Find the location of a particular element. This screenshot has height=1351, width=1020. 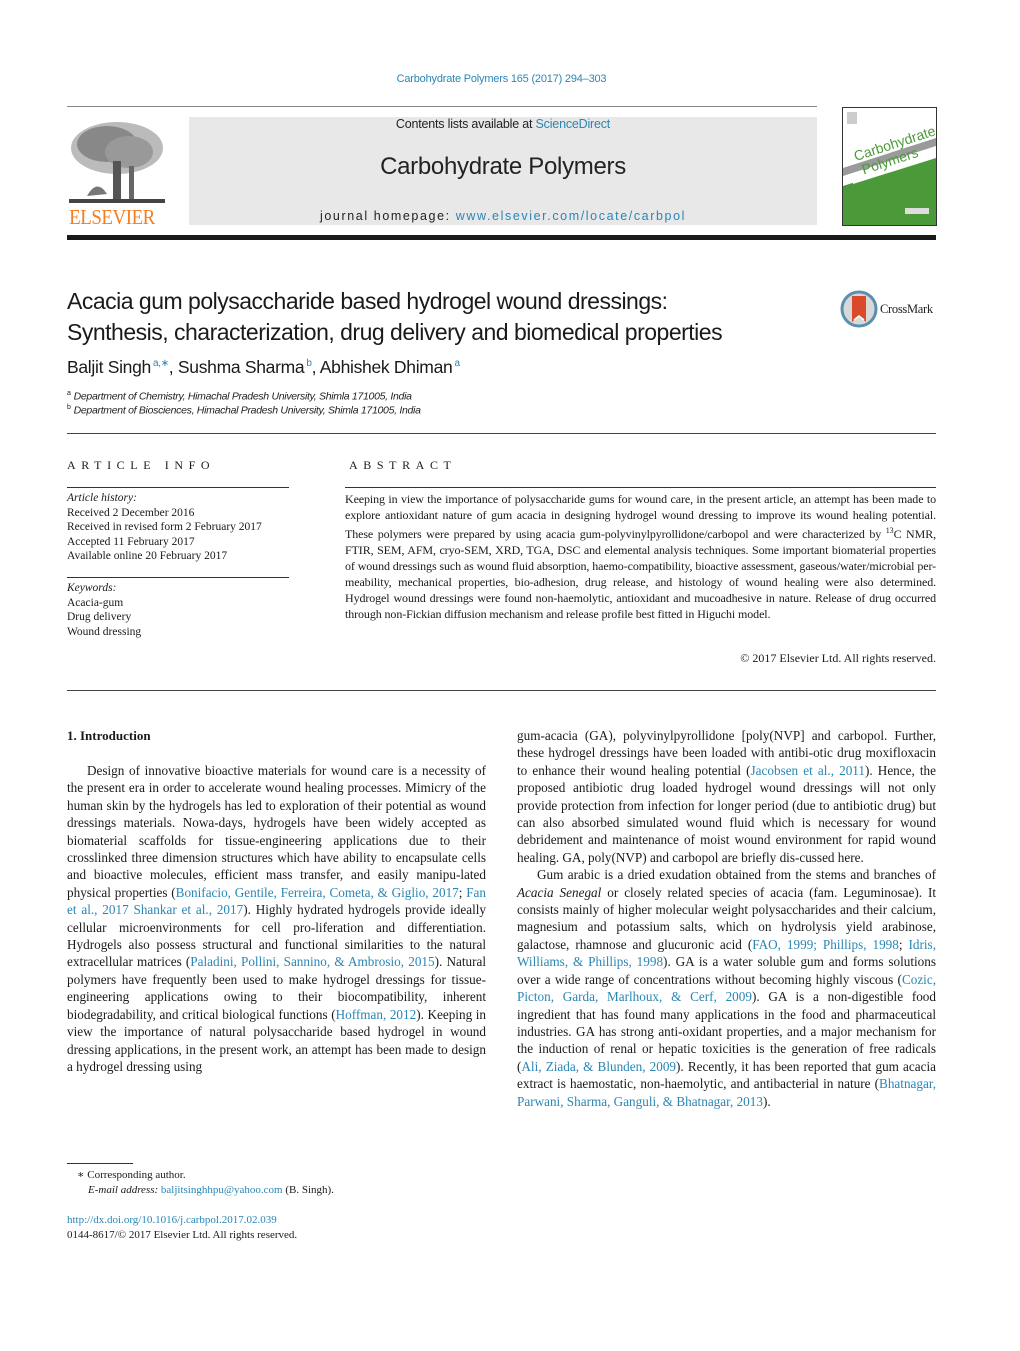

keyword: Wound dressing is located at coordinates (104, 631).